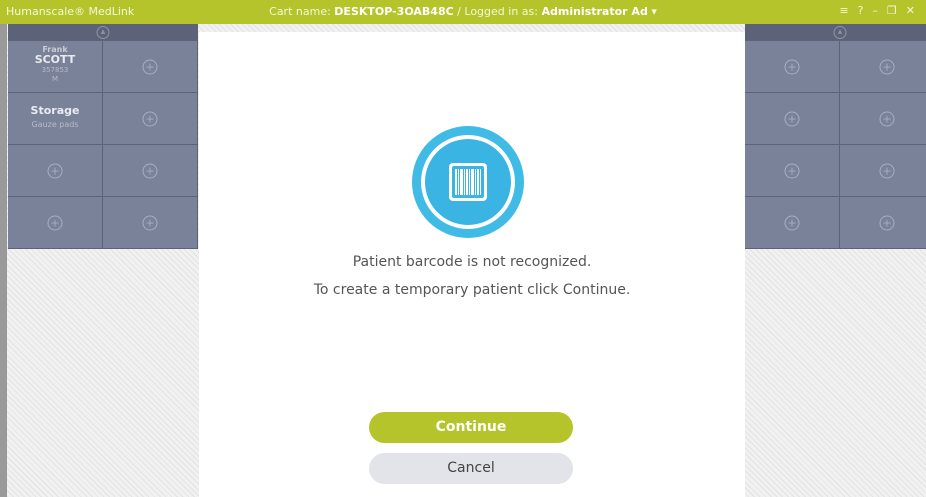 Image resolution: width=926 pixels, height=497 pixels. What do you see at coordinates (471, 468) in the screenshot?
I see `cancel-button: Cancel` at bounding box center [471, 468].